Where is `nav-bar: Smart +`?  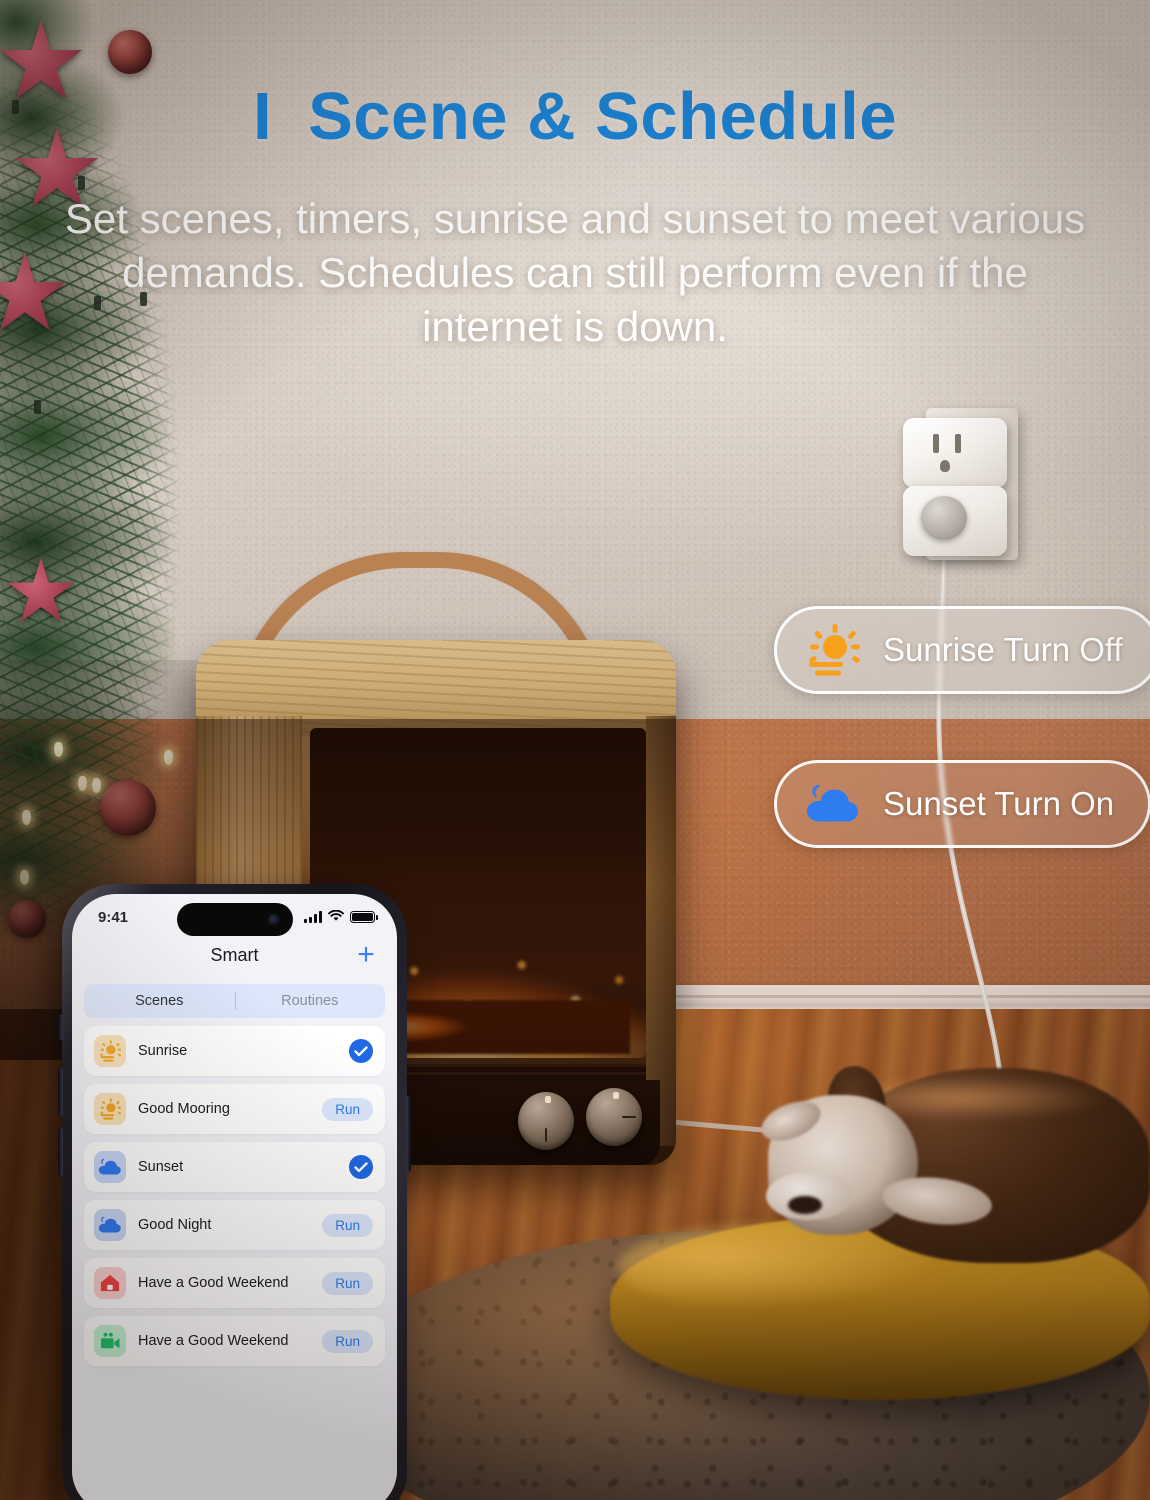 nav-bar: Smart + is located at coordinates (234, 955).